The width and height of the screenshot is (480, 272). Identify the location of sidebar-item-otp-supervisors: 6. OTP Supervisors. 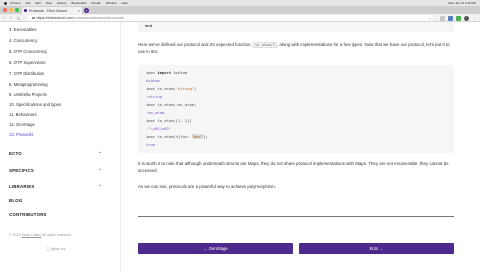
(27, 62).